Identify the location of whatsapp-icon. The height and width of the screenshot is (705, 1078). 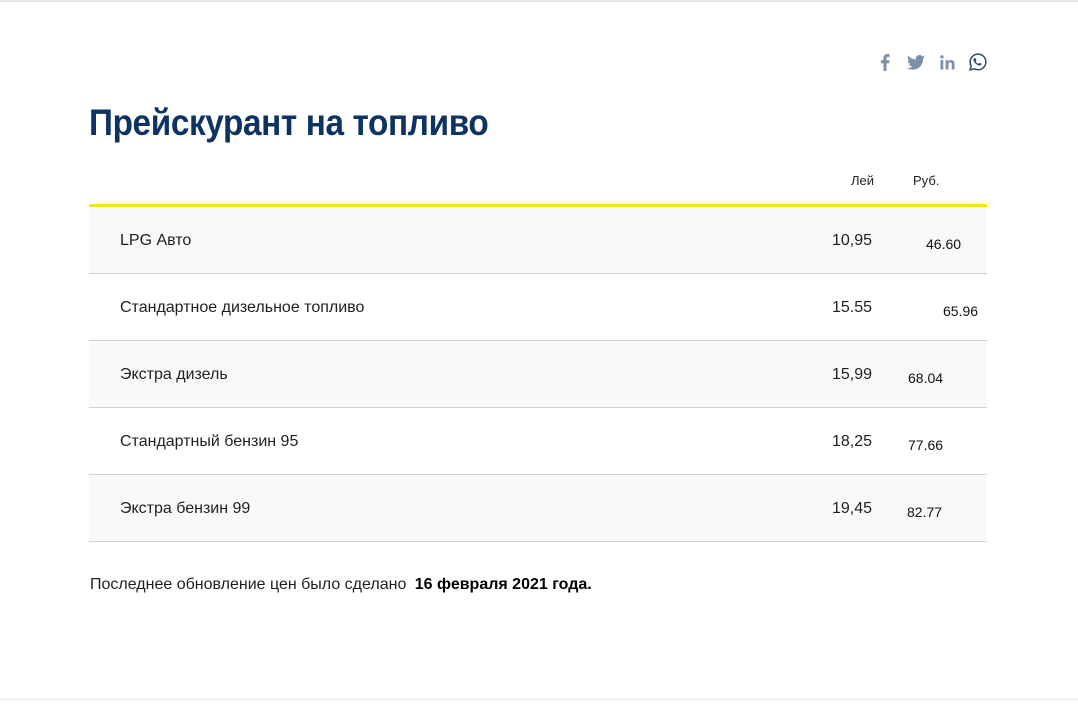
(978, 62).